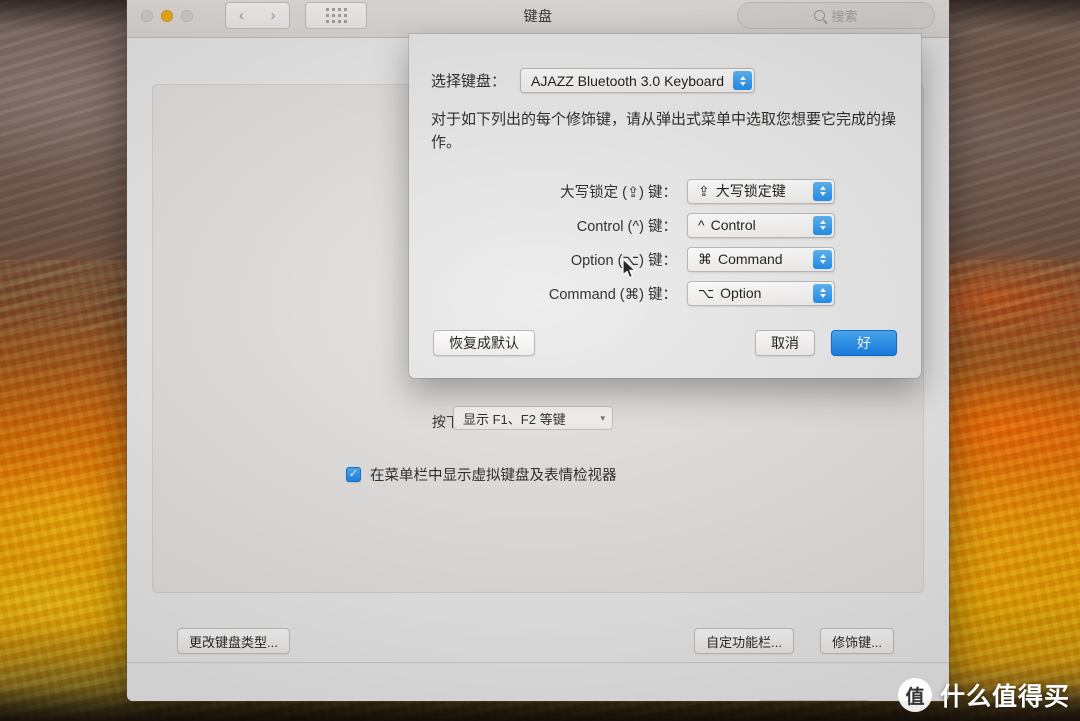  I want to click on modifier-row: 大写锁定 (⇪) 键： ⇪ 大写锁定键, so click(665, 191).